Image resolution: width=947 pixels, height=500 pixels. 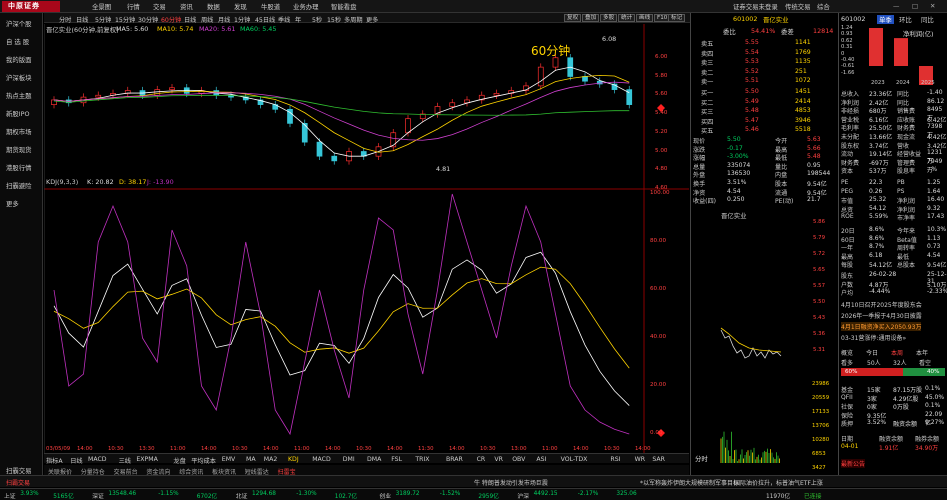 I want to click on indicator-tab: 平均成本, so click(x=203, y=460).